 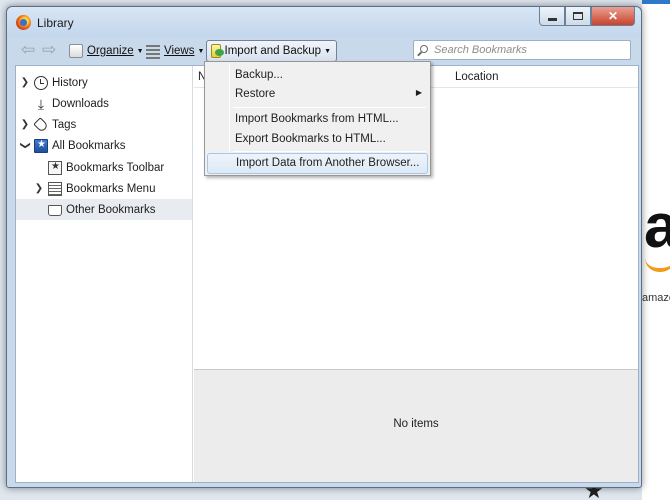 What do you see at coordinates (115, 167) in the screenshot?
I see `sidebar-item-label: Bookmarks Toolbar` at bounding box center [115, 167].